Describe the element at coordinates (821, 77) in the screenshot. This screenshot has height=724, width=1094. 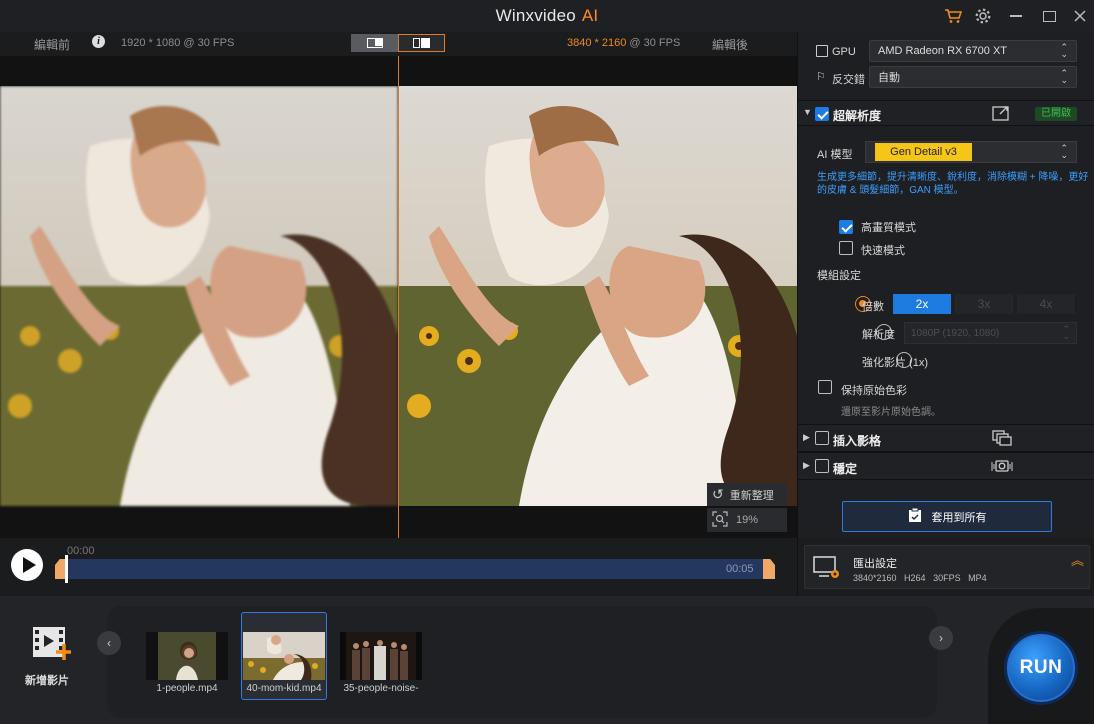
I see `deinterlace-icon: ⚐` at that location.